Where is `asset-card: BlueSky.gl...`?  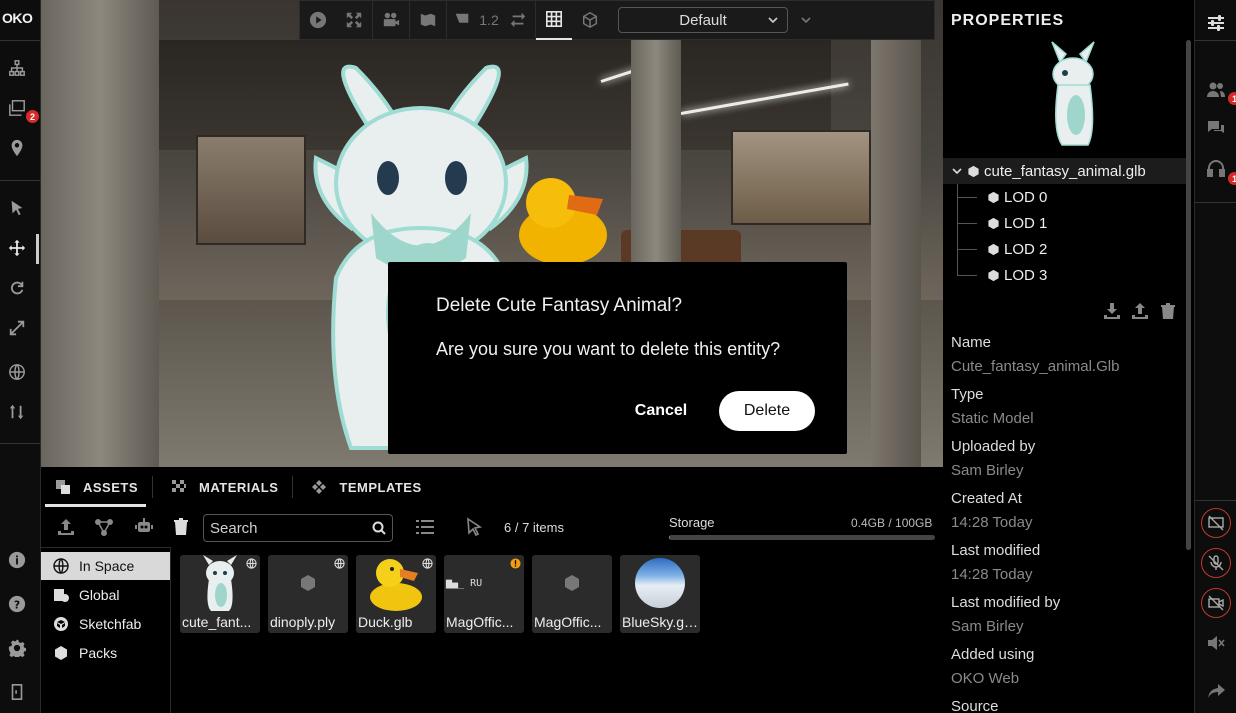
asset-card: BlueSky.gl... is located at coordinates (660, 594).